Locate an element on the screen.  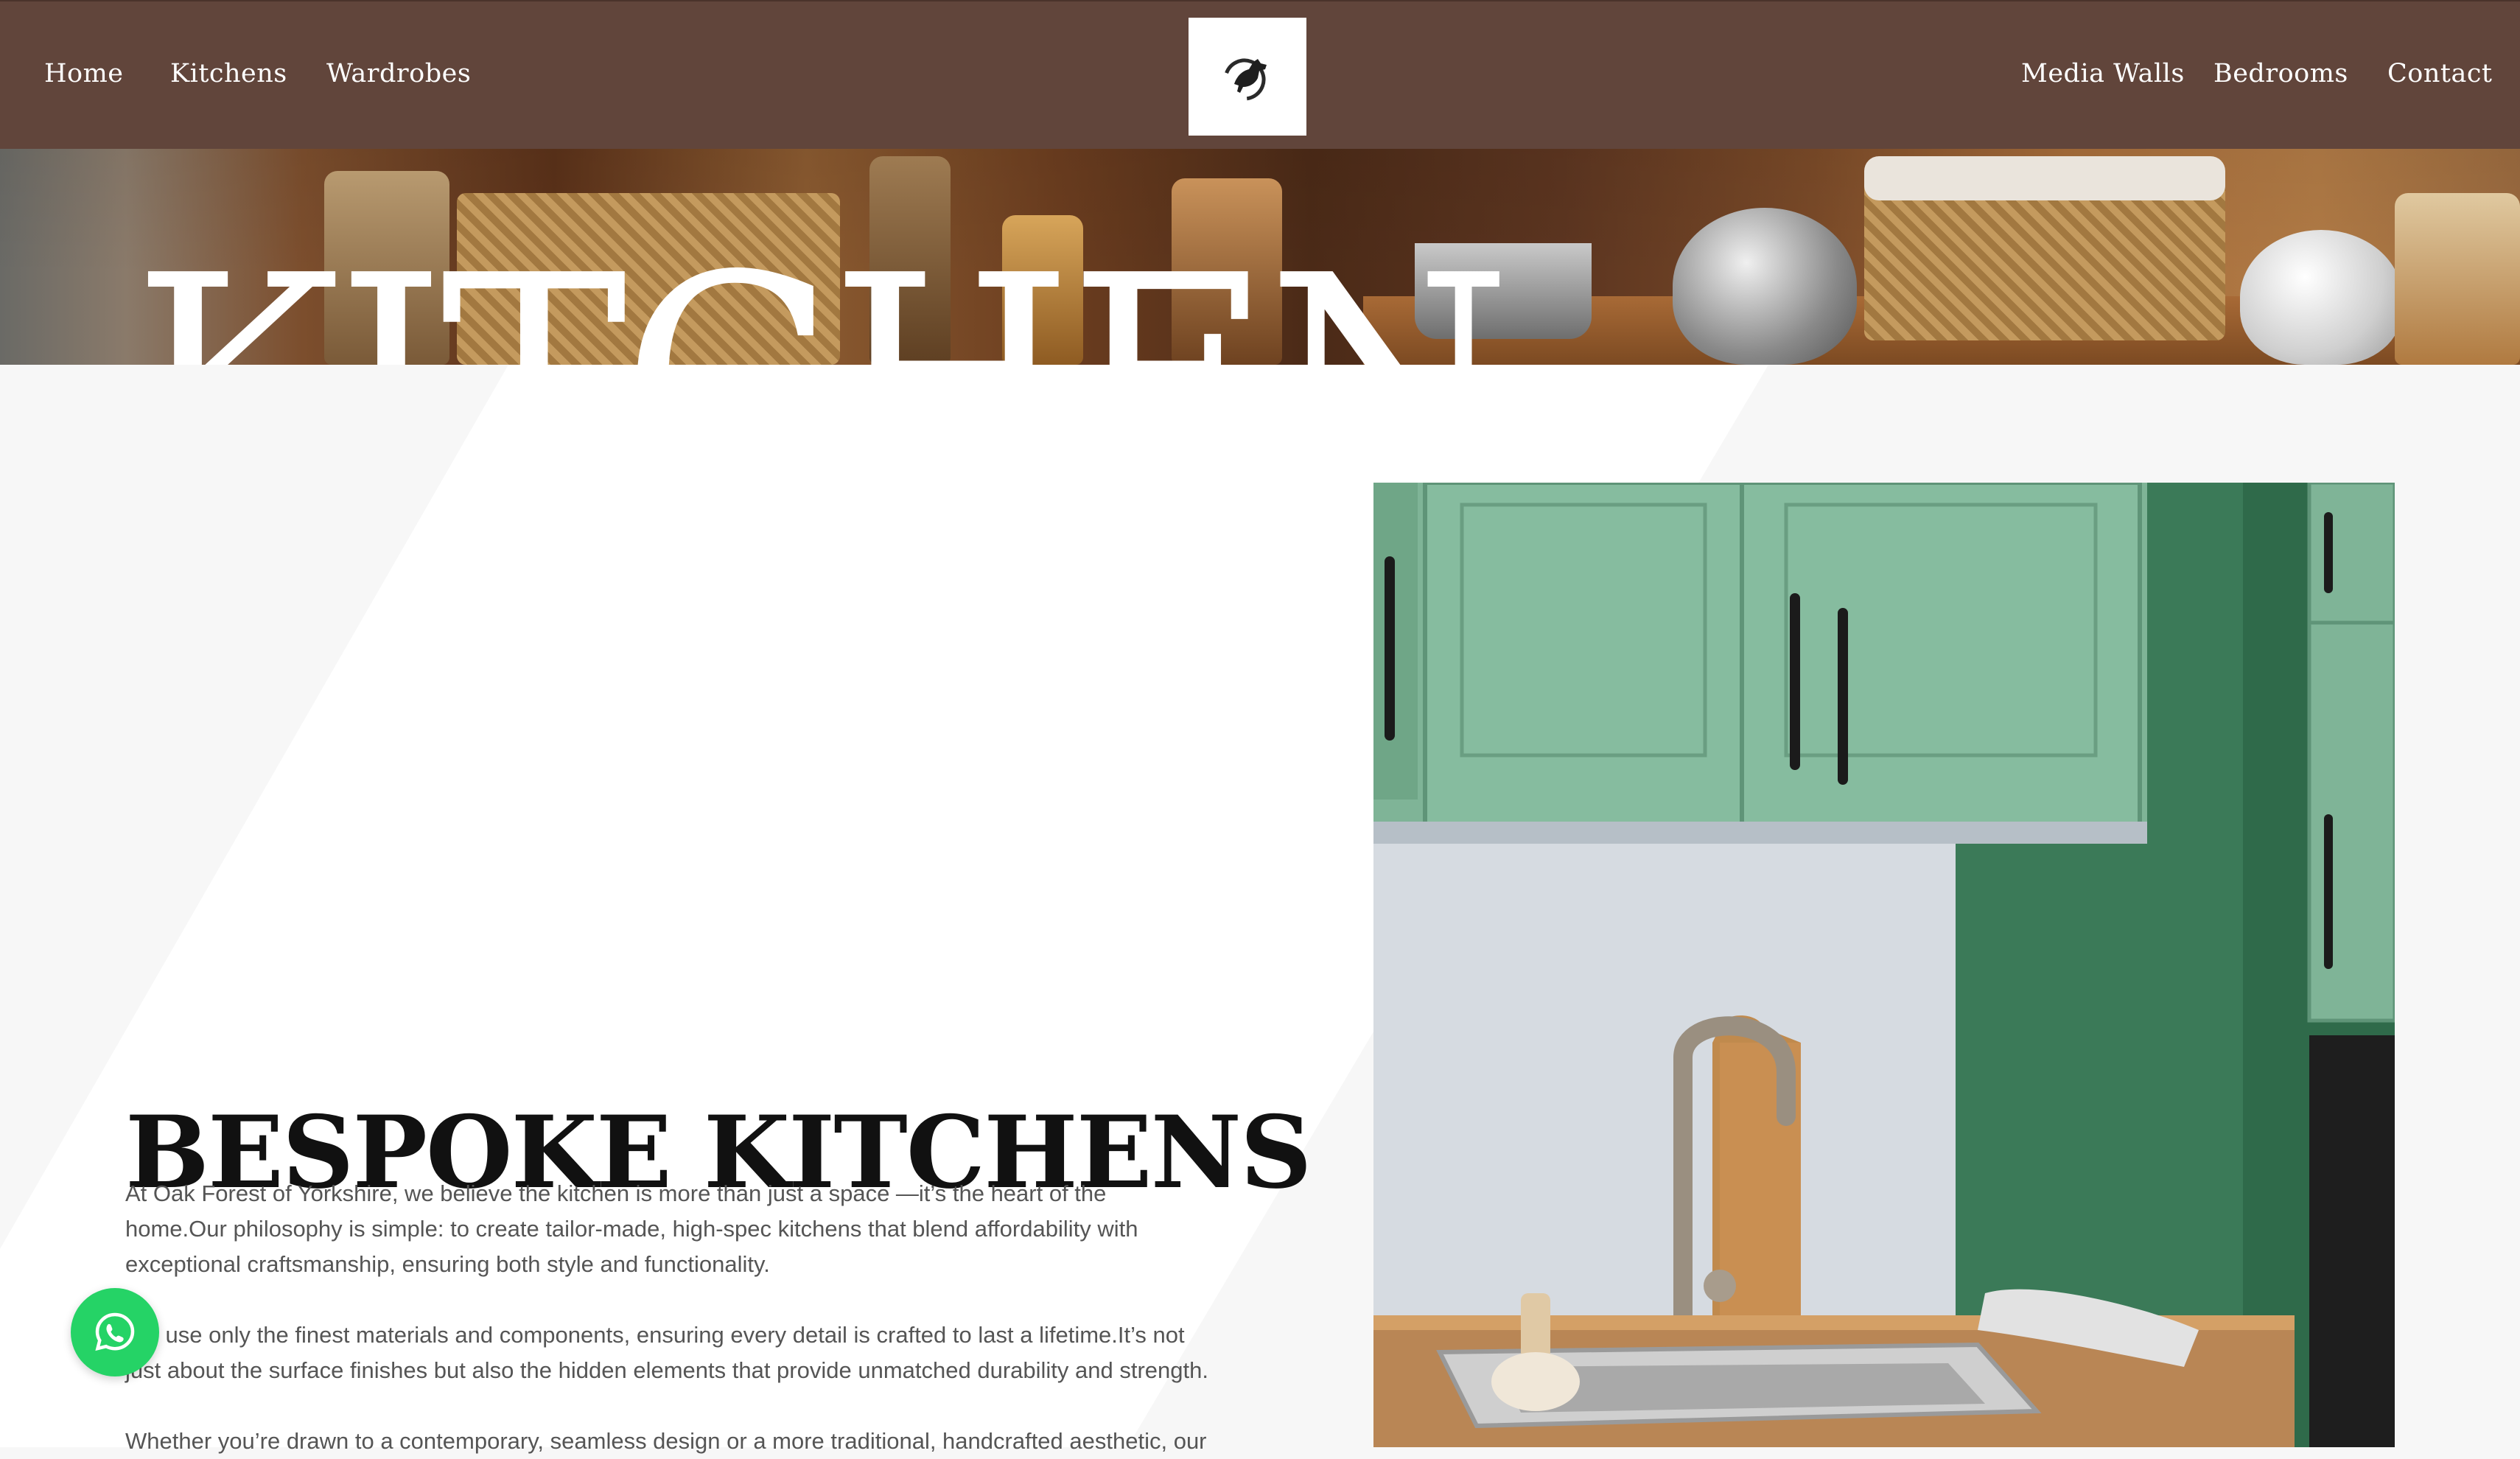
whatsapp-chat-button is located at coordinates (115, 1332).